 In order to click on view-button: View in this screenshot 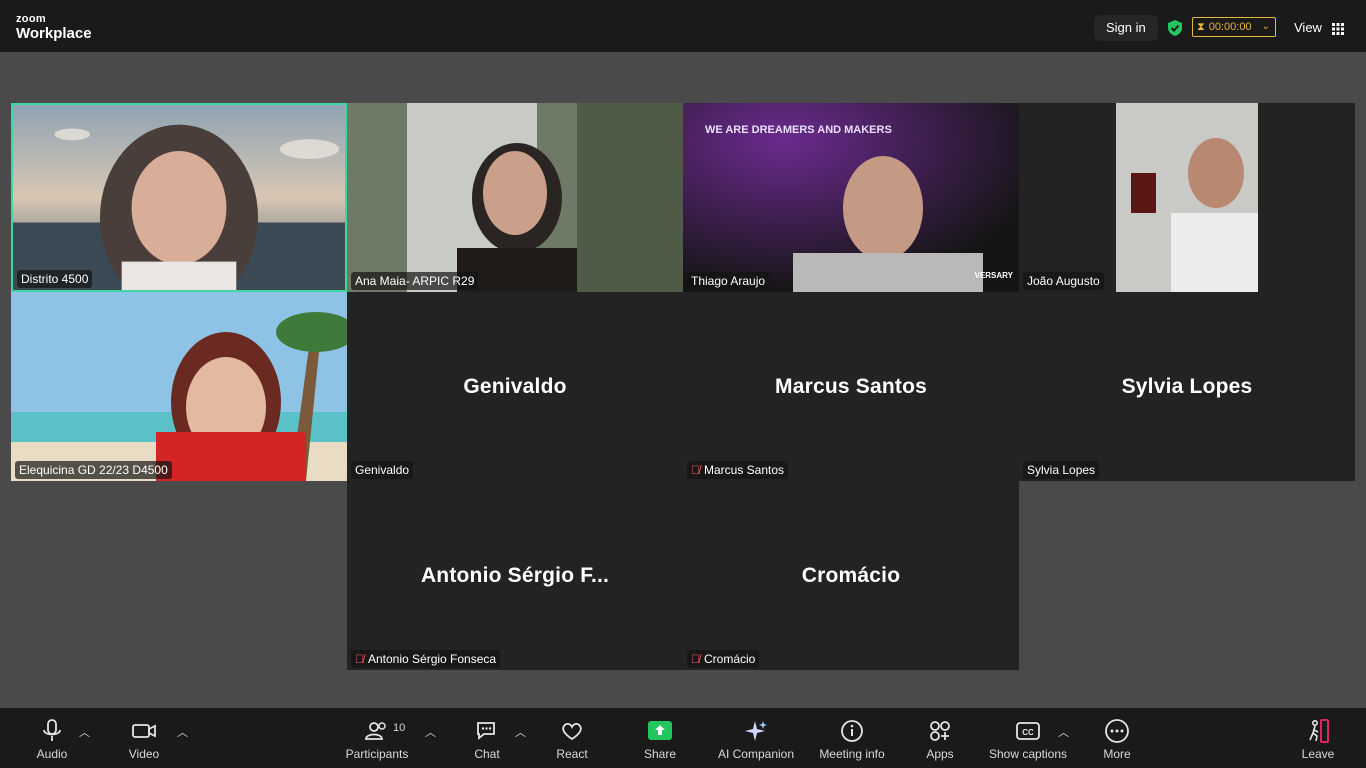, I will do `click(1319, 28)`.